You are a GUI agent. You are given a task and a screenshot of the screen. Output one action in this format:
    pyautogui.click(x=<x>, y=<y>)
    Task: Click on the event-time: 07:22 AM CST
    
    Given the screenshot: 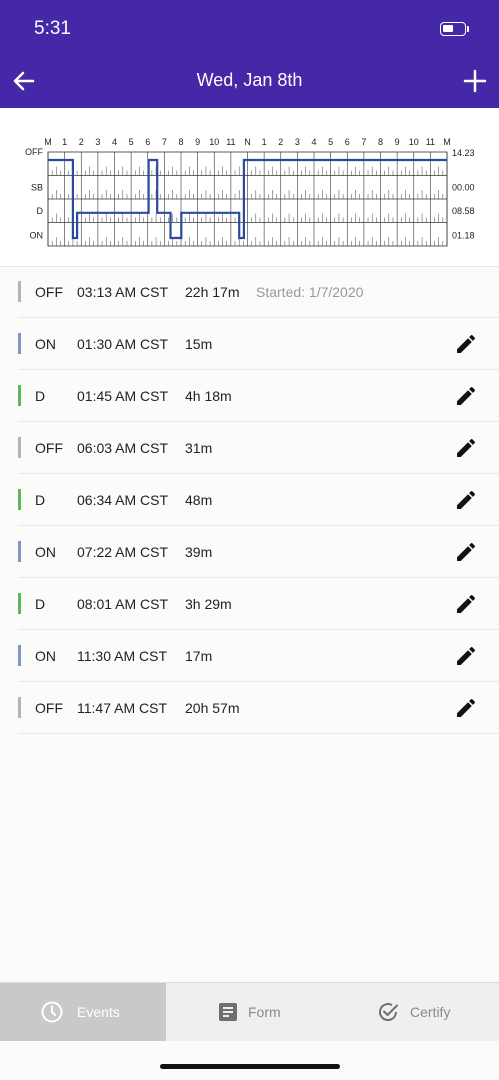 What is the action you would take?
    pyautogui.click(x=123, y=552)
    